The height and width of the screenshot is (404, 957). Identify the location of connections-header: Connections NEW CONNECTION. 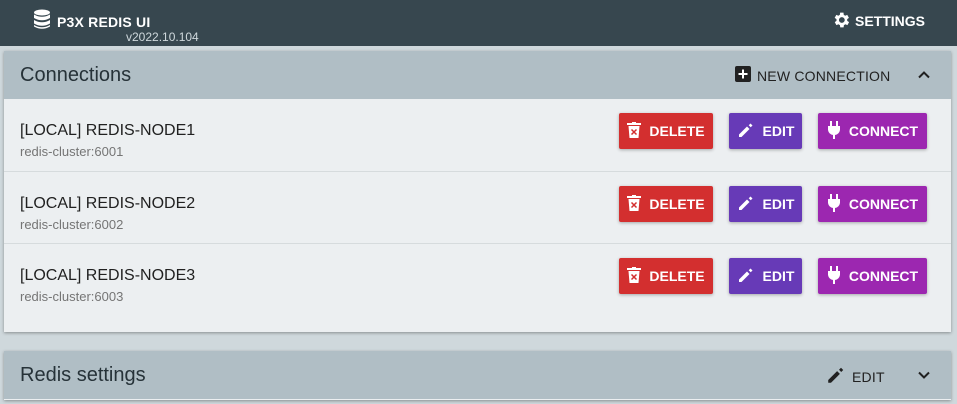
(477, 75).